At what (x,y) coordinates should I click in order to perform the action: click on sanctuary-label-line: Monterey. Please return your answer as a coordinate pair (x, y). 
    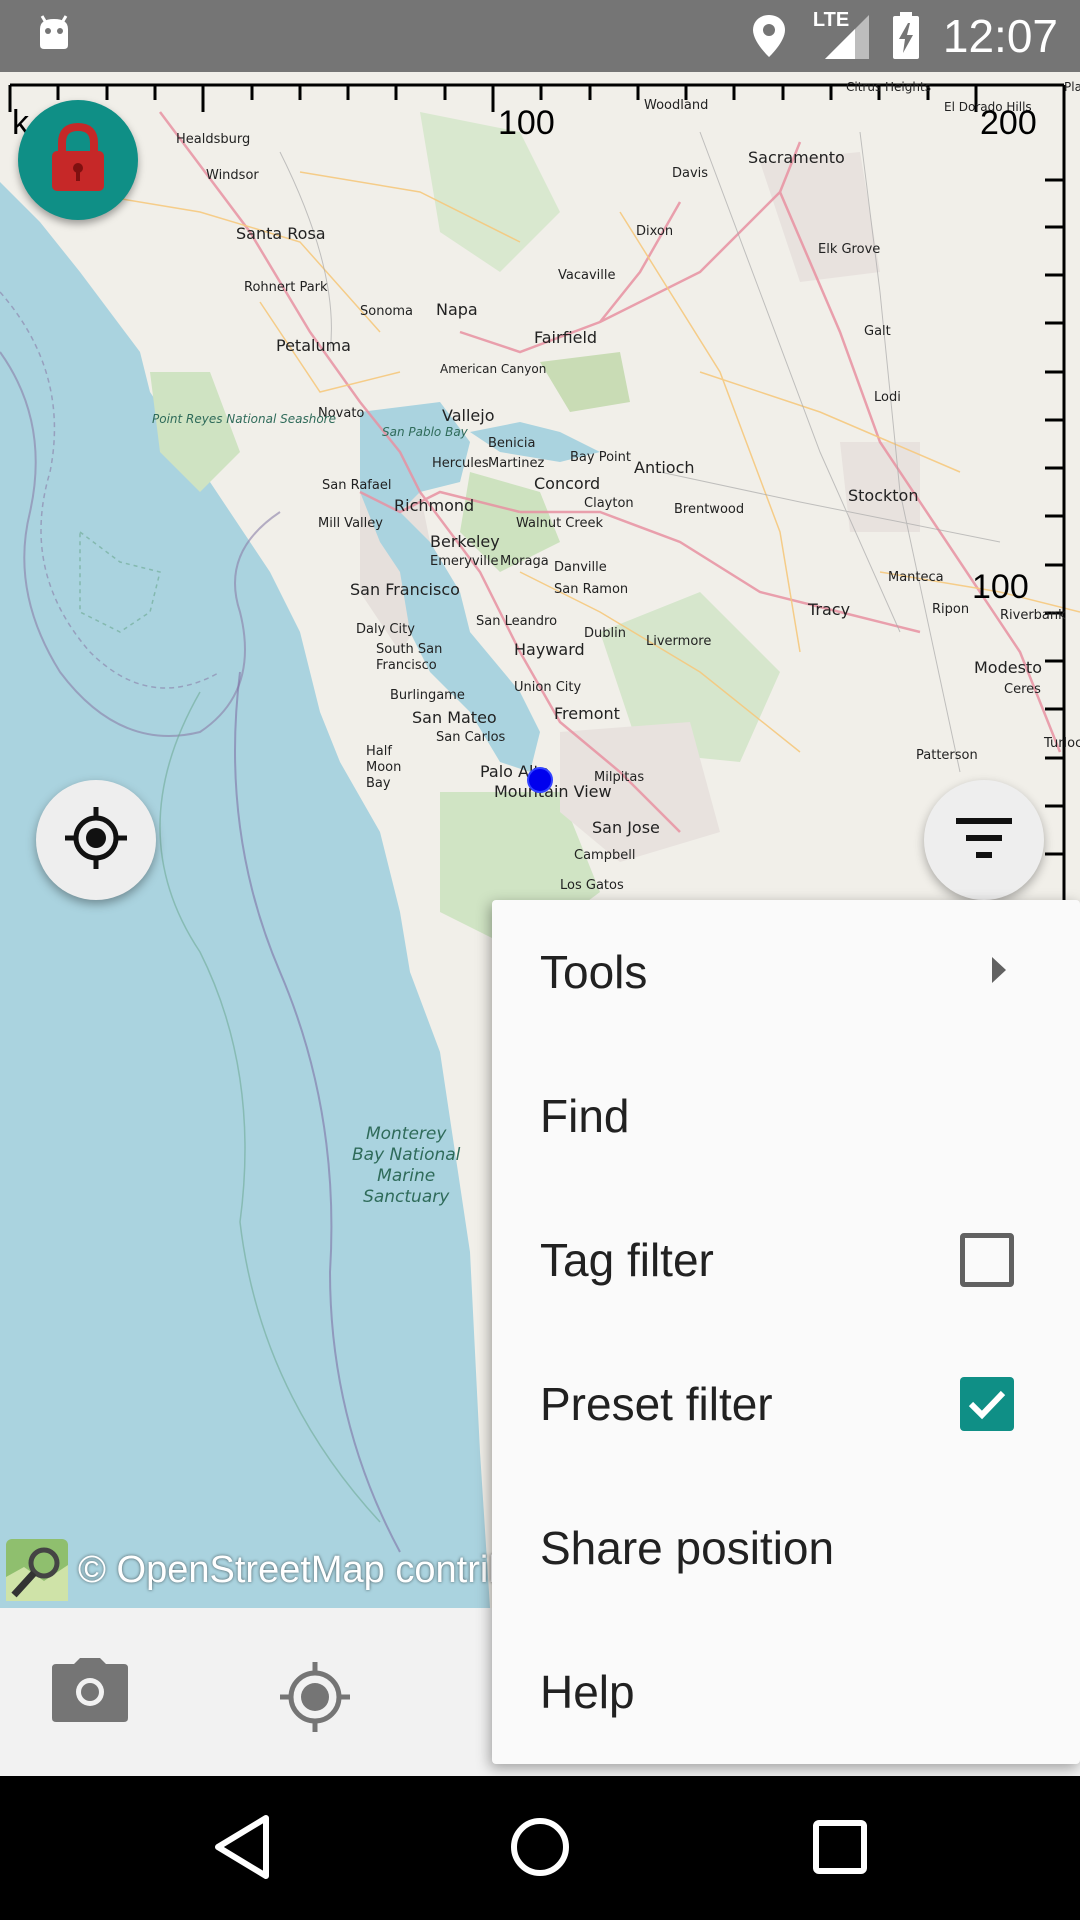
    Looking at the image, I should click on (406, 1134).